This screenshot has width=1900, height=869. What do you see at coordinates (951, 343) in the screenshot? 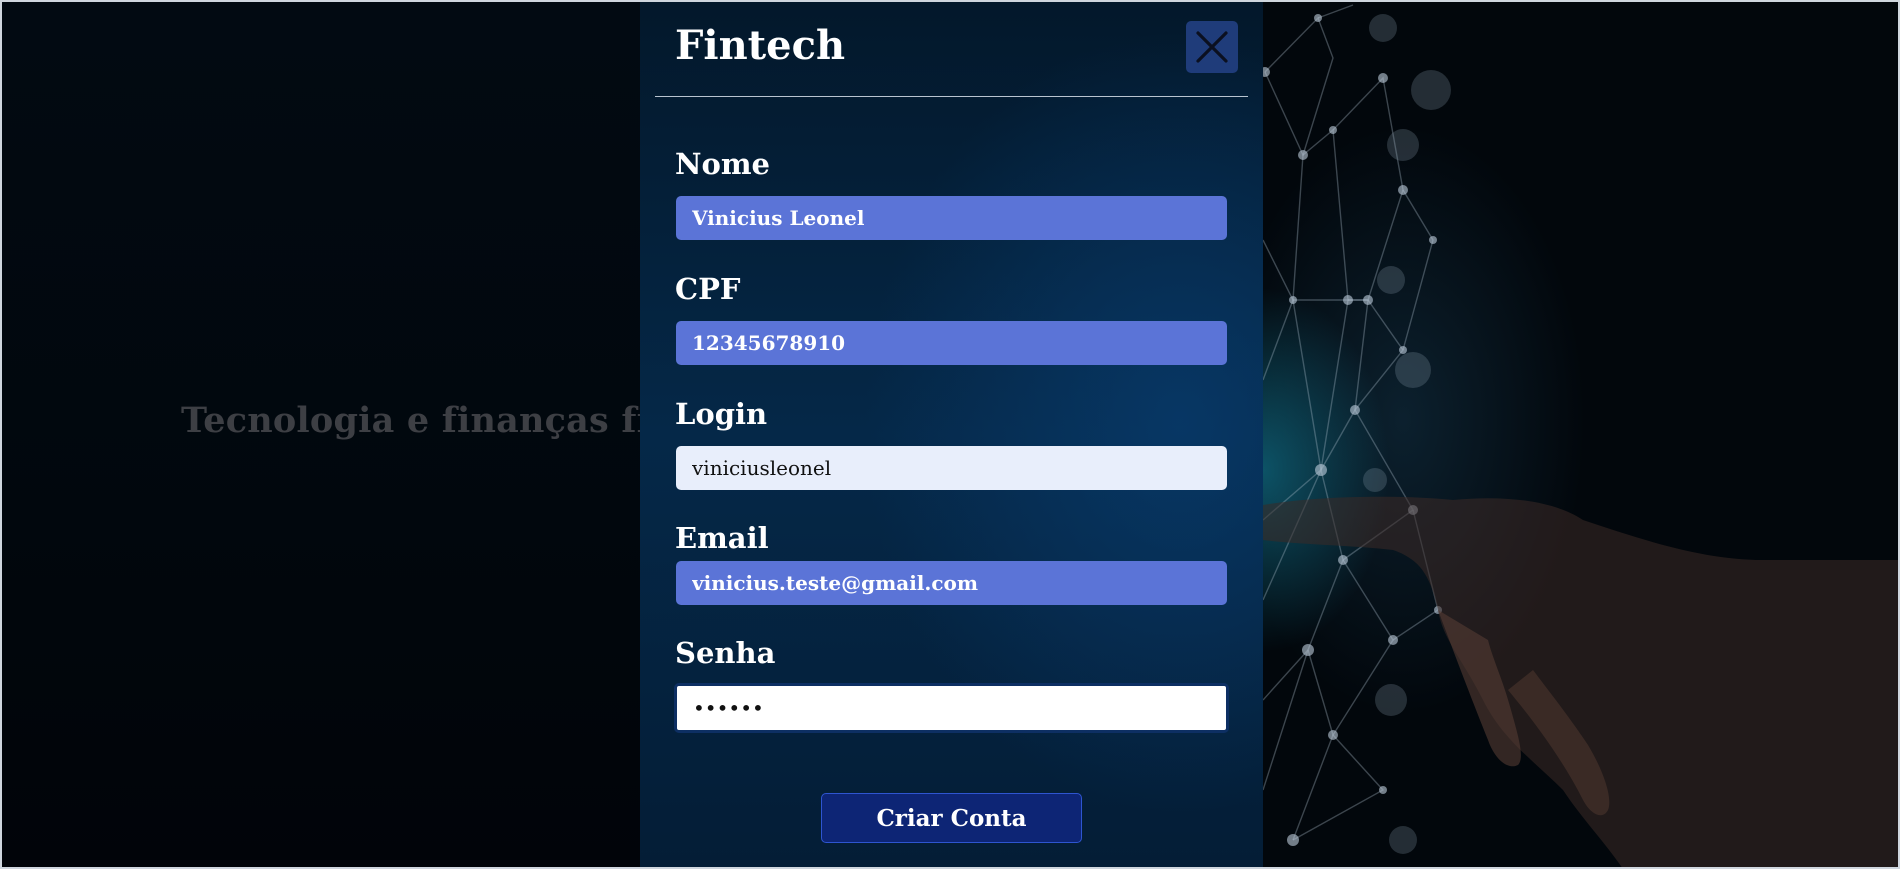
I see `cpf-input` at bounding box center [951, 343].